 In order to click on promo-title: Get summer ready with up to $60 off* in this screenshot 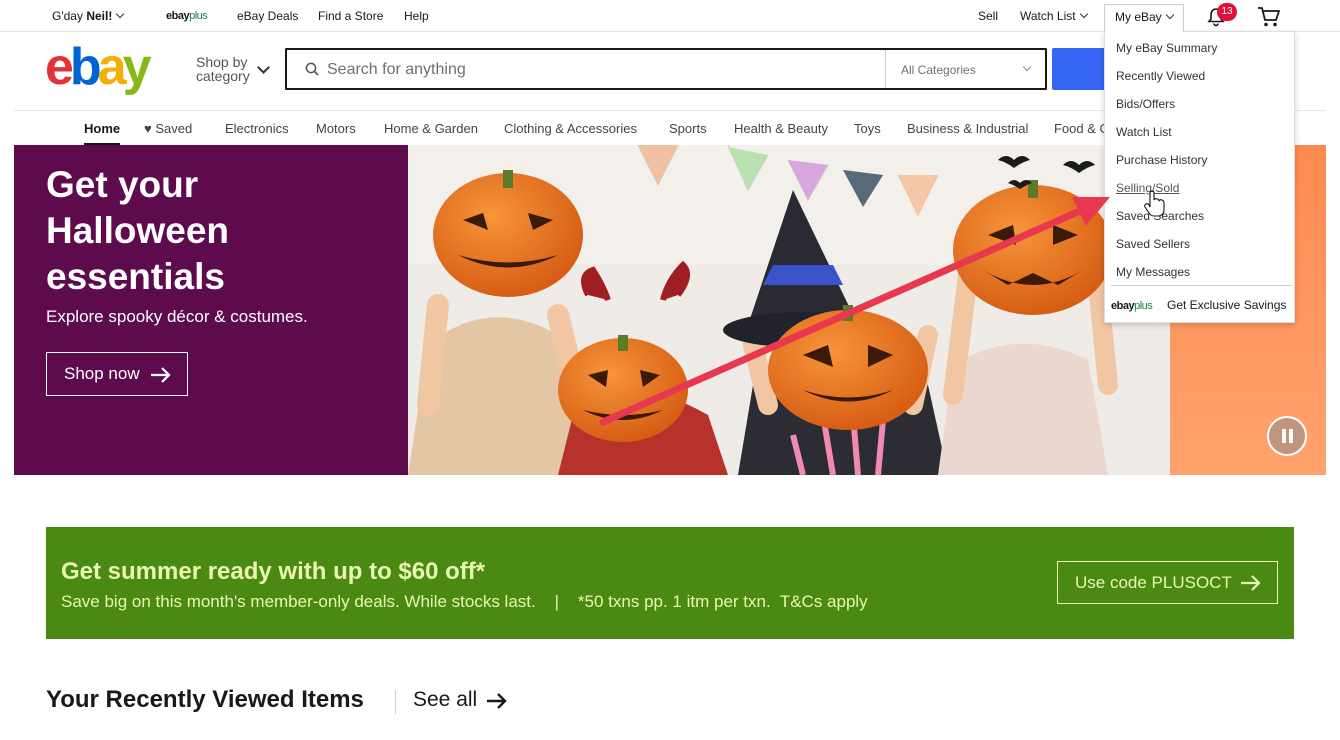, I will do `click(273, 571)`.